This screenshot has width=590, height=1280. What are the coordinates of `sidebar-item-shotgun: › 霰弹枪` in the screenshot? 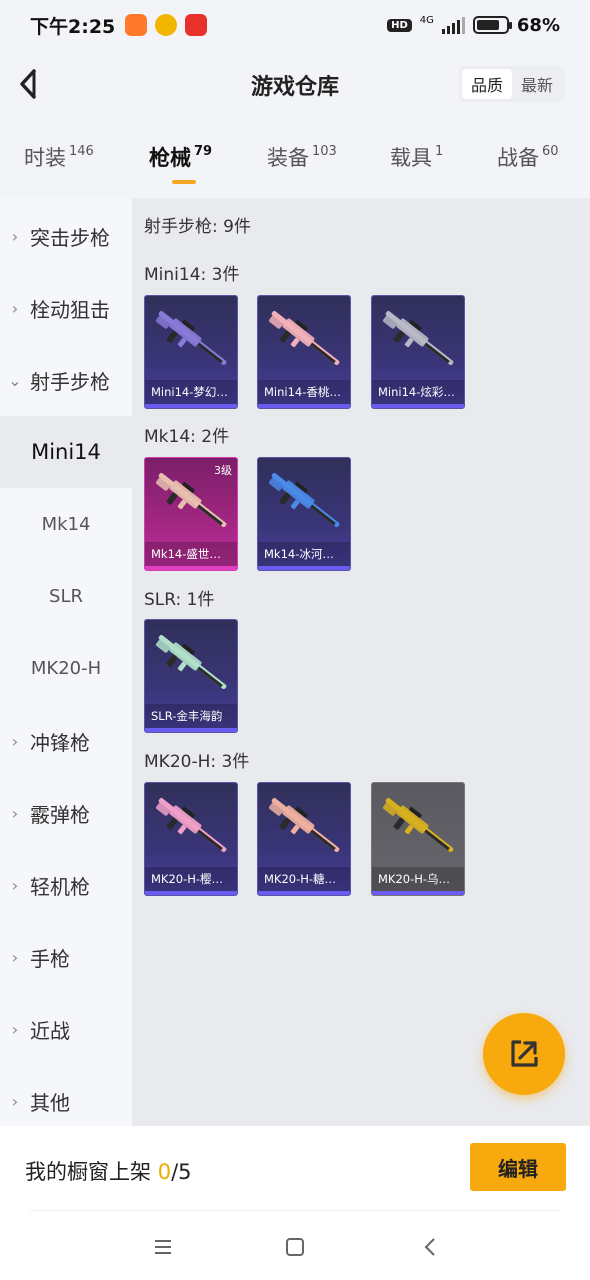 It's located at (66, 813).